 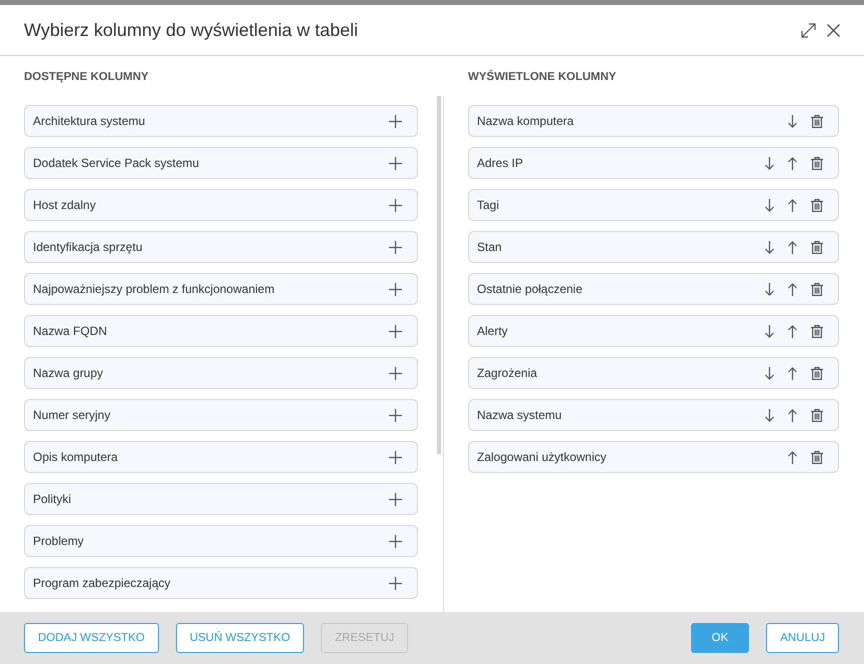 I want to click on column-name: Adres IP, so click(x=500, y=163).